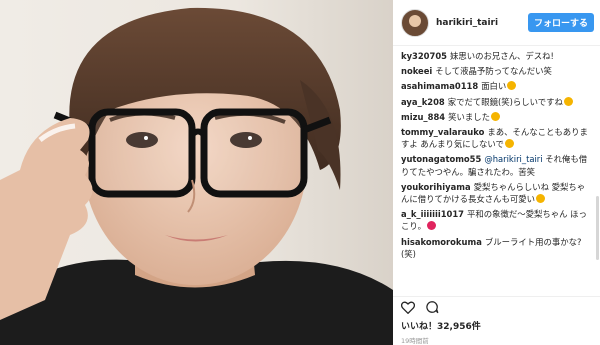 This screenshot has width=600, height=345. Describe the element at coordinates (423, 117) in the screenshot. I see `comment-user: mizu_884` at that location.